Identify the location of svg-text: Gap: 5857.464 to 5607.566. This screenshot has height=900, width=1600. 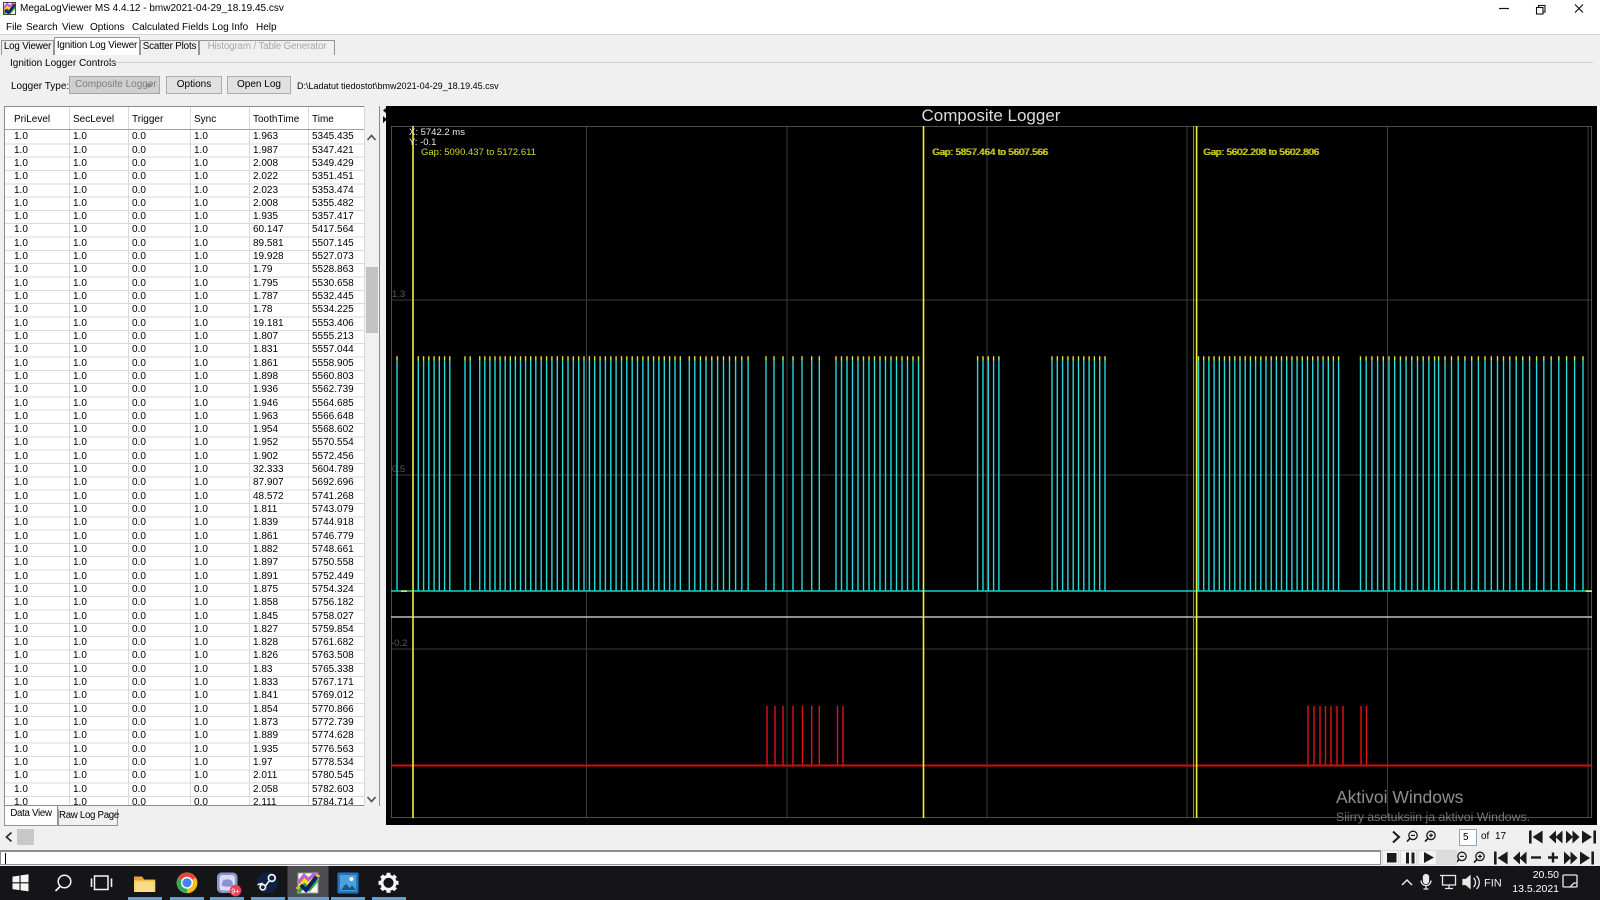
(990, 152).